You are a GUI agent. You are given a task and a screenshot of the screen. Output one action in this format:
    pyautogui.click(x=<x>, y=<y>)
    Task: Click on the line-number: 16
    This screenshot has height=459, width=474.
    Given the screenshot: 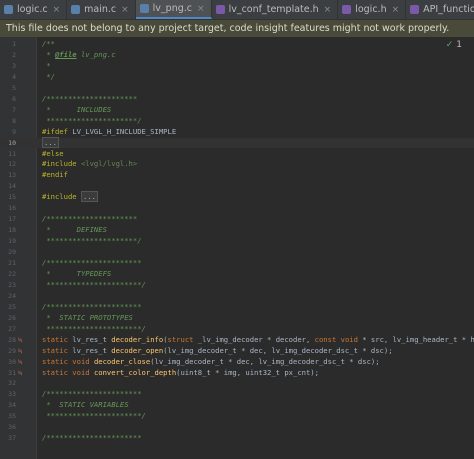 What is the action you would take?
    pyautogui.click(x=12, y=208)
    